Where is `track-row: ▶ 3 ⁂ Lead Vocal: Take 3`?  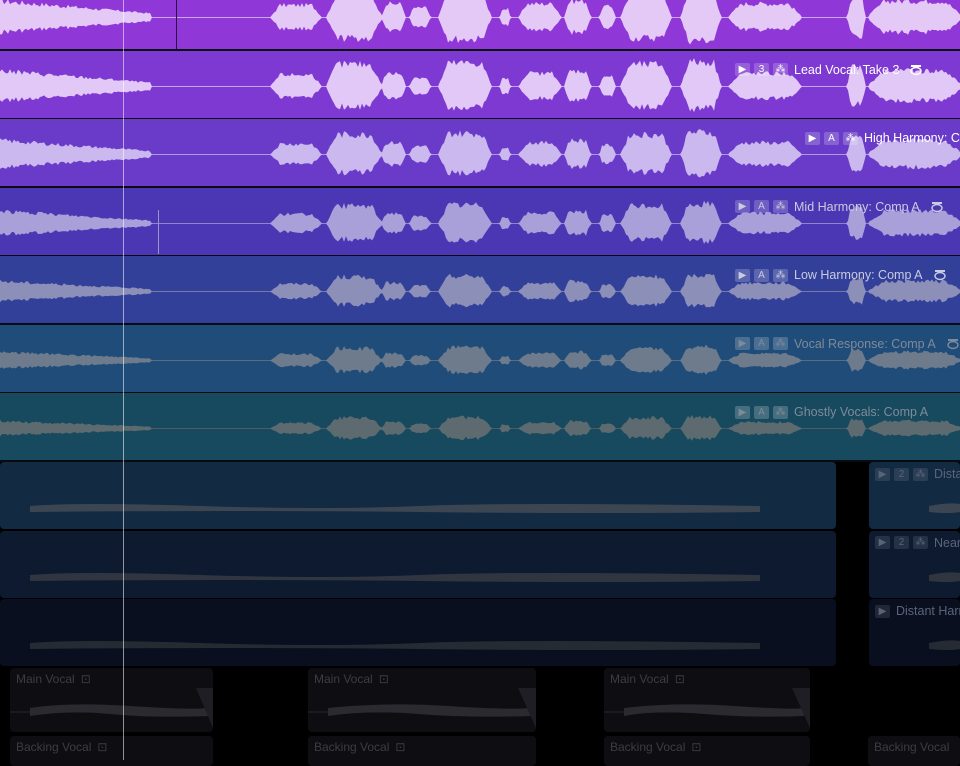 track-row: ▶ 3 ⁂ Lead Vocal: Take 3 is located at coordinates (480, 84).